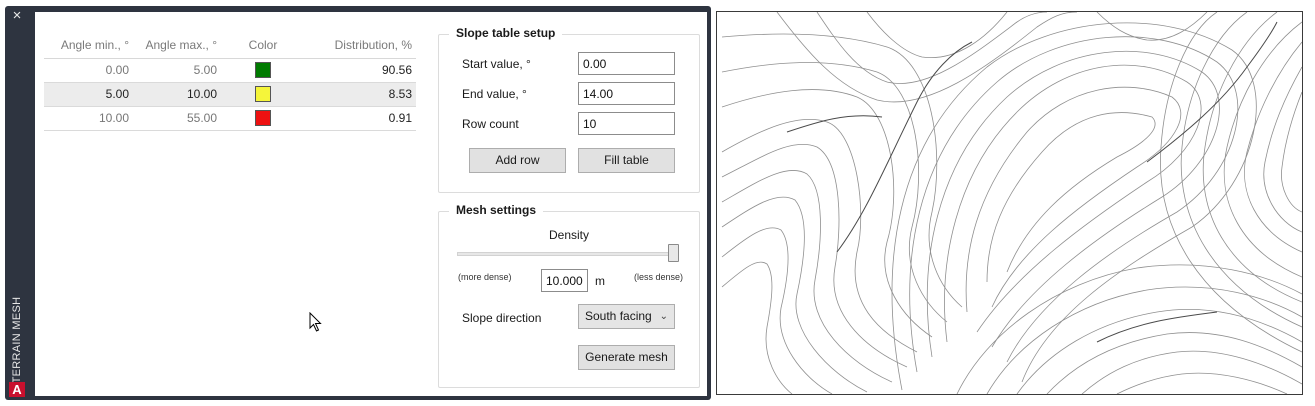 This screenshot has height=406, width=1315. Describe the element at coordinates (517, 160) in the screenshot. I see `add-row-button: Add row` at that location.